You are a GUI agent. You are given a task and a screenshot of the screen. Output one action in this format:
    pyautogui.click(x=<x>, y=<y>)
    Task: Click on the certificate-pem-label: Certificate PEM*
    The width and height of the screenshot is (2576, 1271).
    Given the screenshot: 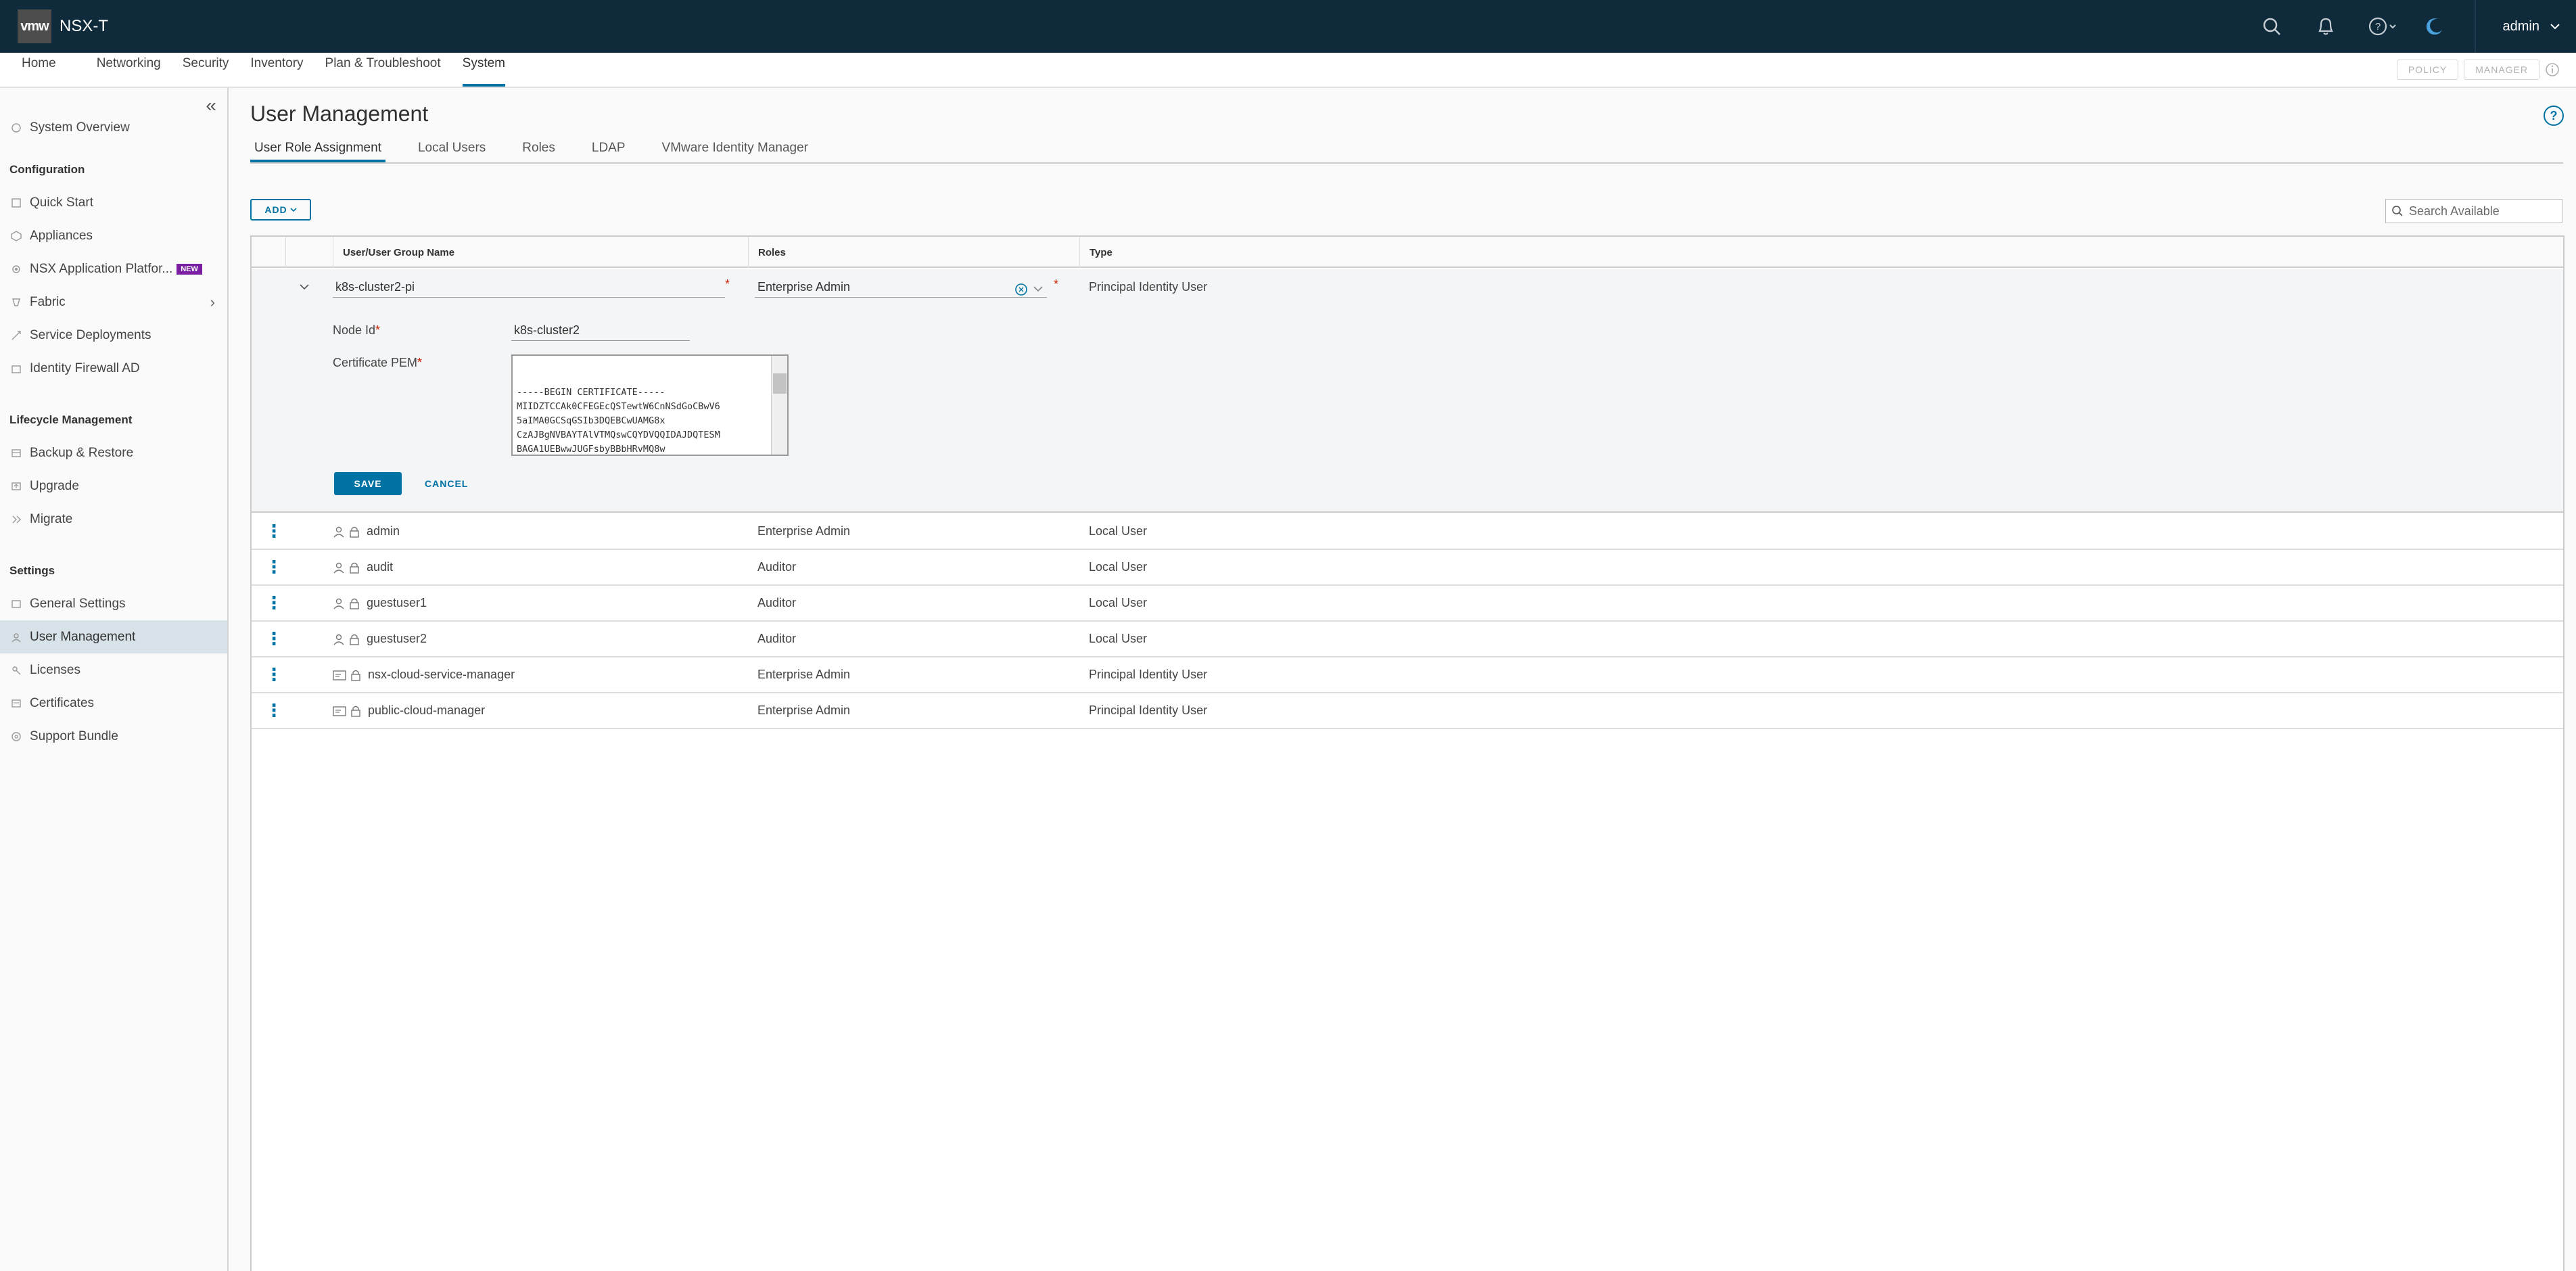 What is the action you would take?
    pyautogui.click(x=377, y=363)
    